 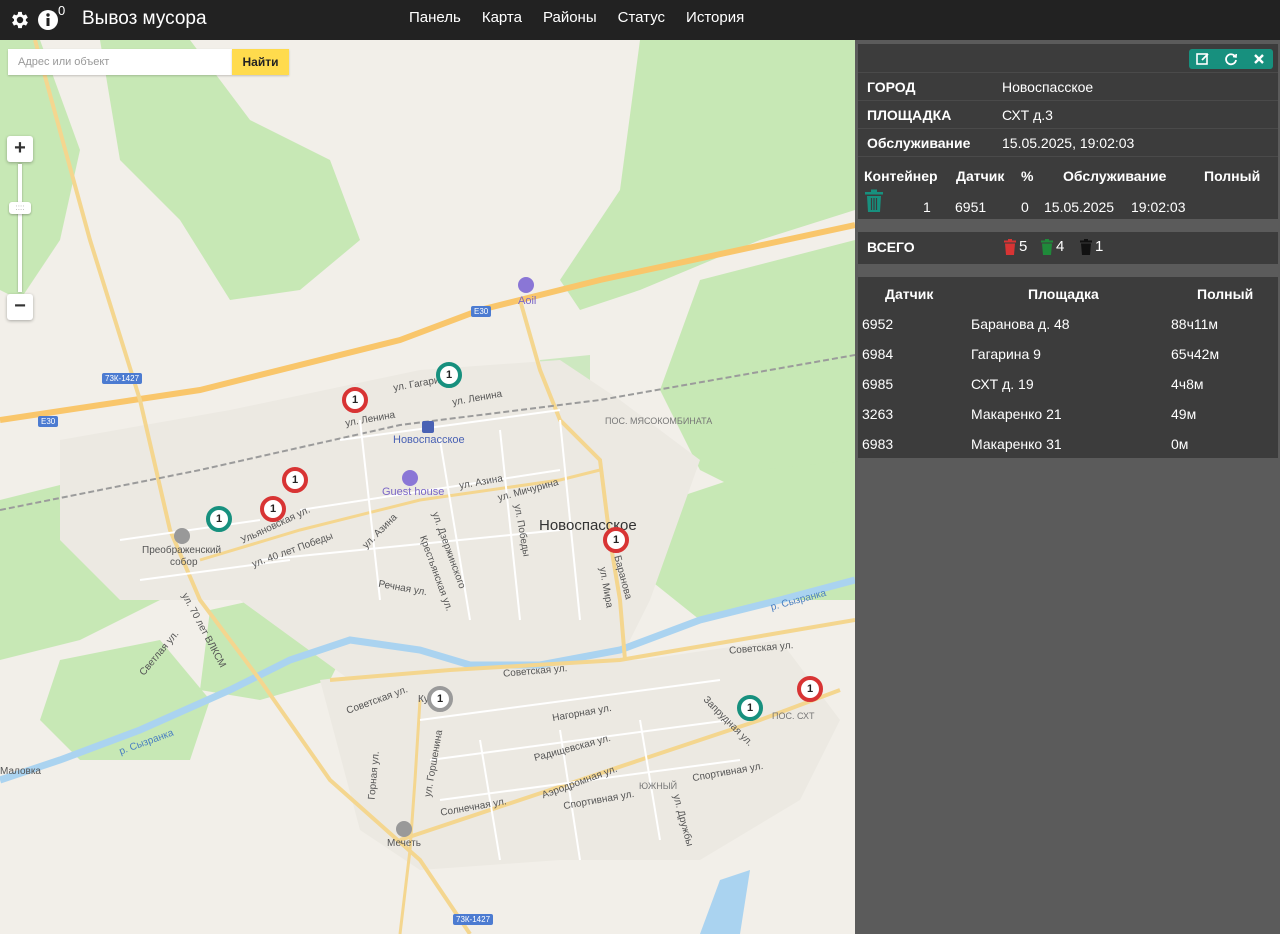 I want to click on site-row: ПЛОЩАДКА СХТ д.3, so click(x=1068, y=114).